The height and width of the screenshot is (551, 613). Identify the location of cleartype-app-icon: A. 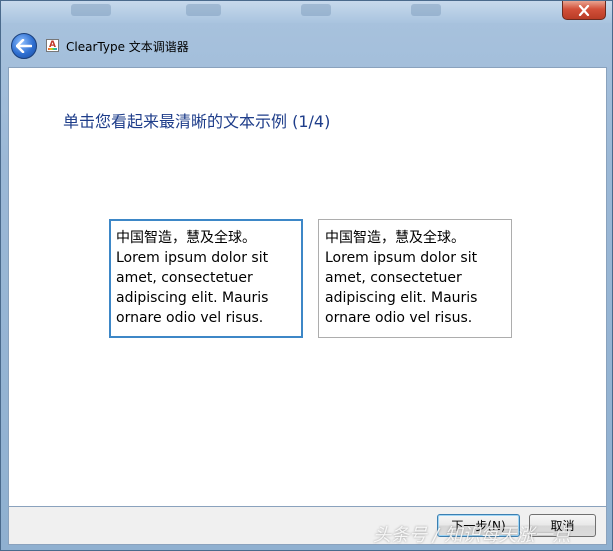
(52, 45).